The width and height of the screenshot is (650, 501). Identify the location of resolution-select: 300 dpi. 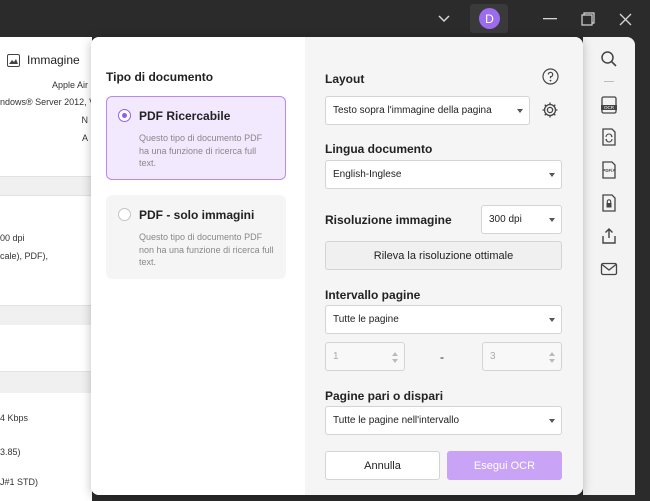
(521, 219).